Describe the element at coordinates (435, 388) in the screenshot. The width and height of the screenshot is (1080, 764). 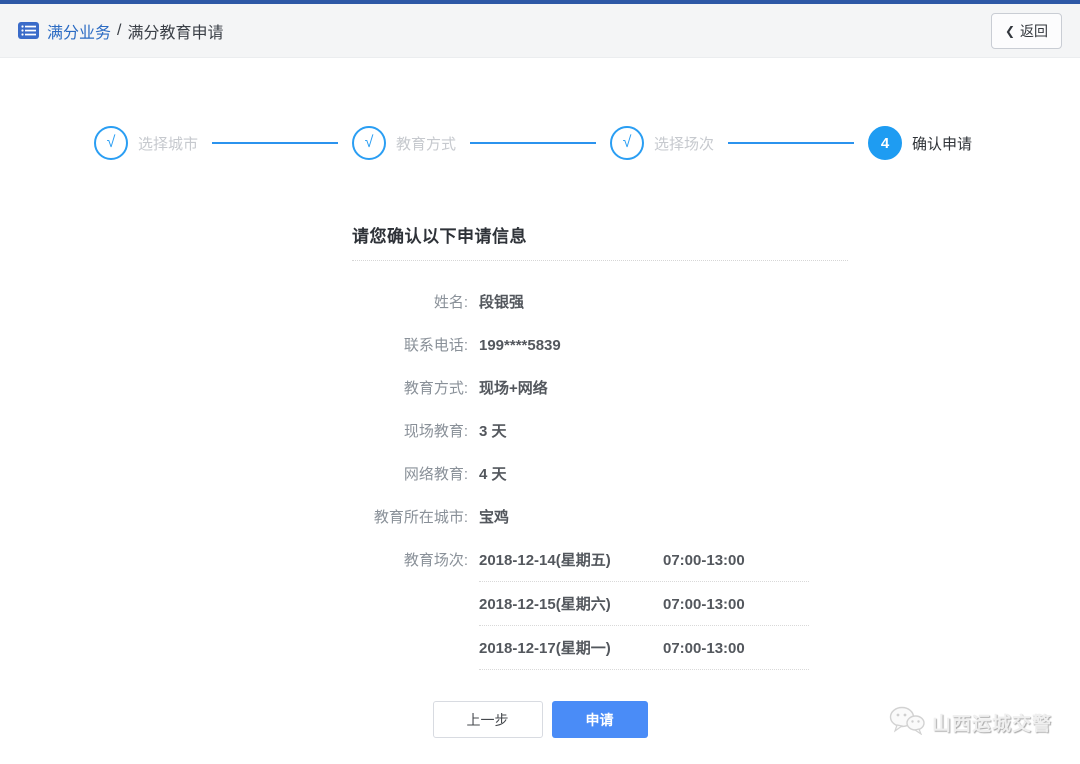
I see `field-label: 教育方式:` at that location.